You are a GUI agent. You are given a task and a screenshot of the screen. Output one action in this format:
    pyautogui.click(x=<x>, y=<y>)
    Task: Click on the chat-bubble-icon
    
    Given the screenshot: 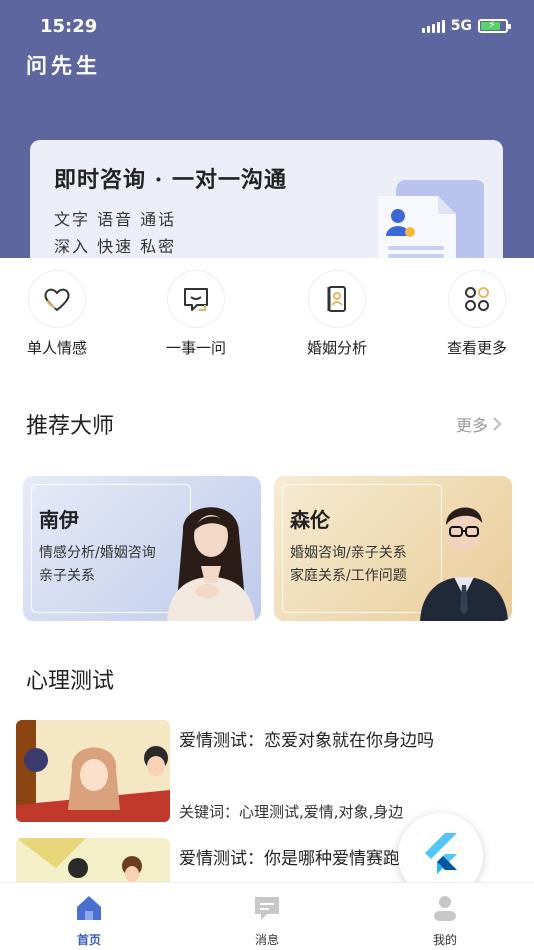 What is the action you would take?
    pyautogui.click(x=196, y=299)
    